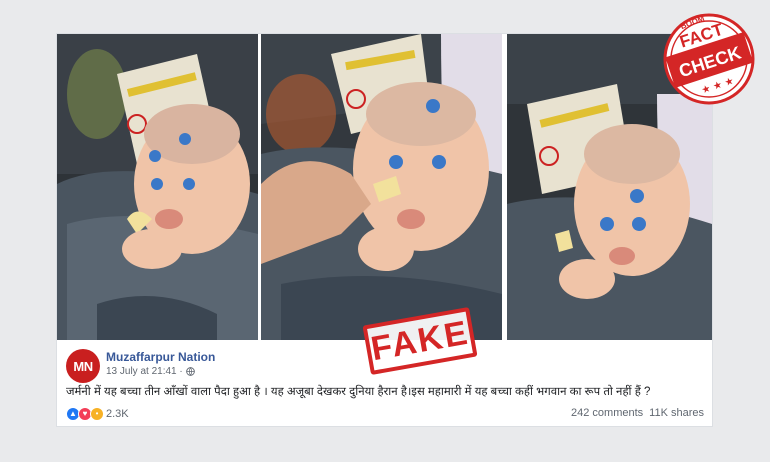 The image size is (770, 462). What do you see at coordinates (160, 357) in the screenshot?
I see `page-name-link: Muzaffarpur Nation` at bounding box center [160, 357].